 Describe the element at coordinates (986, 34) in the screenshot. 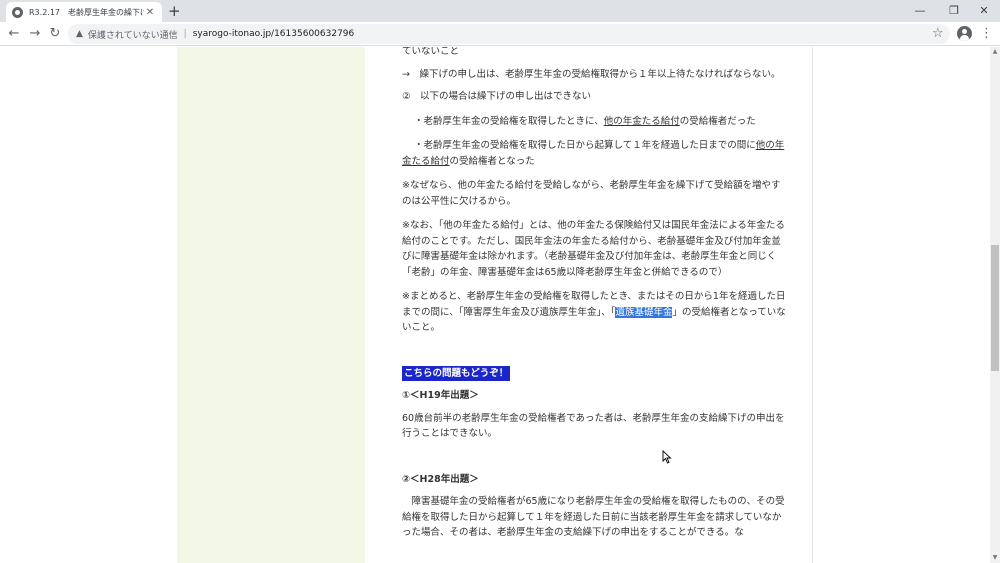

I see `browser-menu-icon: ⋮` at that location.